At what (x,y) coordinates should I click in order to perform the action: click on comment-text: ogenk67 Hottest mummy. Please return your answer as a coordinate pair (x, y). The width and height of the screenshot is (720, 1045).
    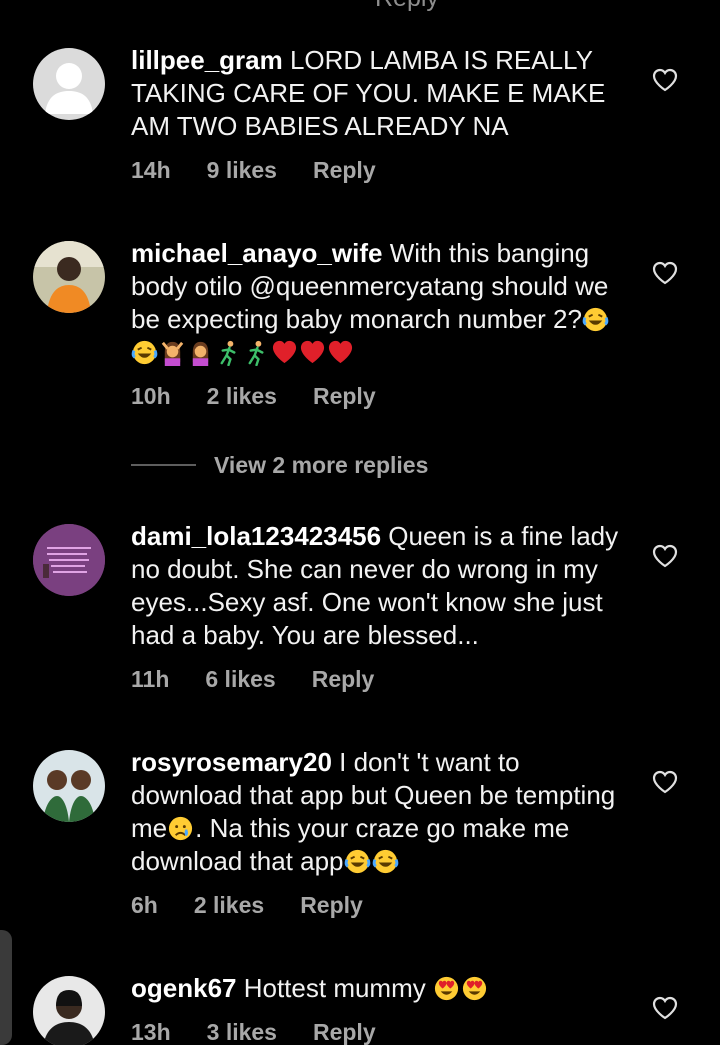
    Looking at the image, I should click on (381, 988).